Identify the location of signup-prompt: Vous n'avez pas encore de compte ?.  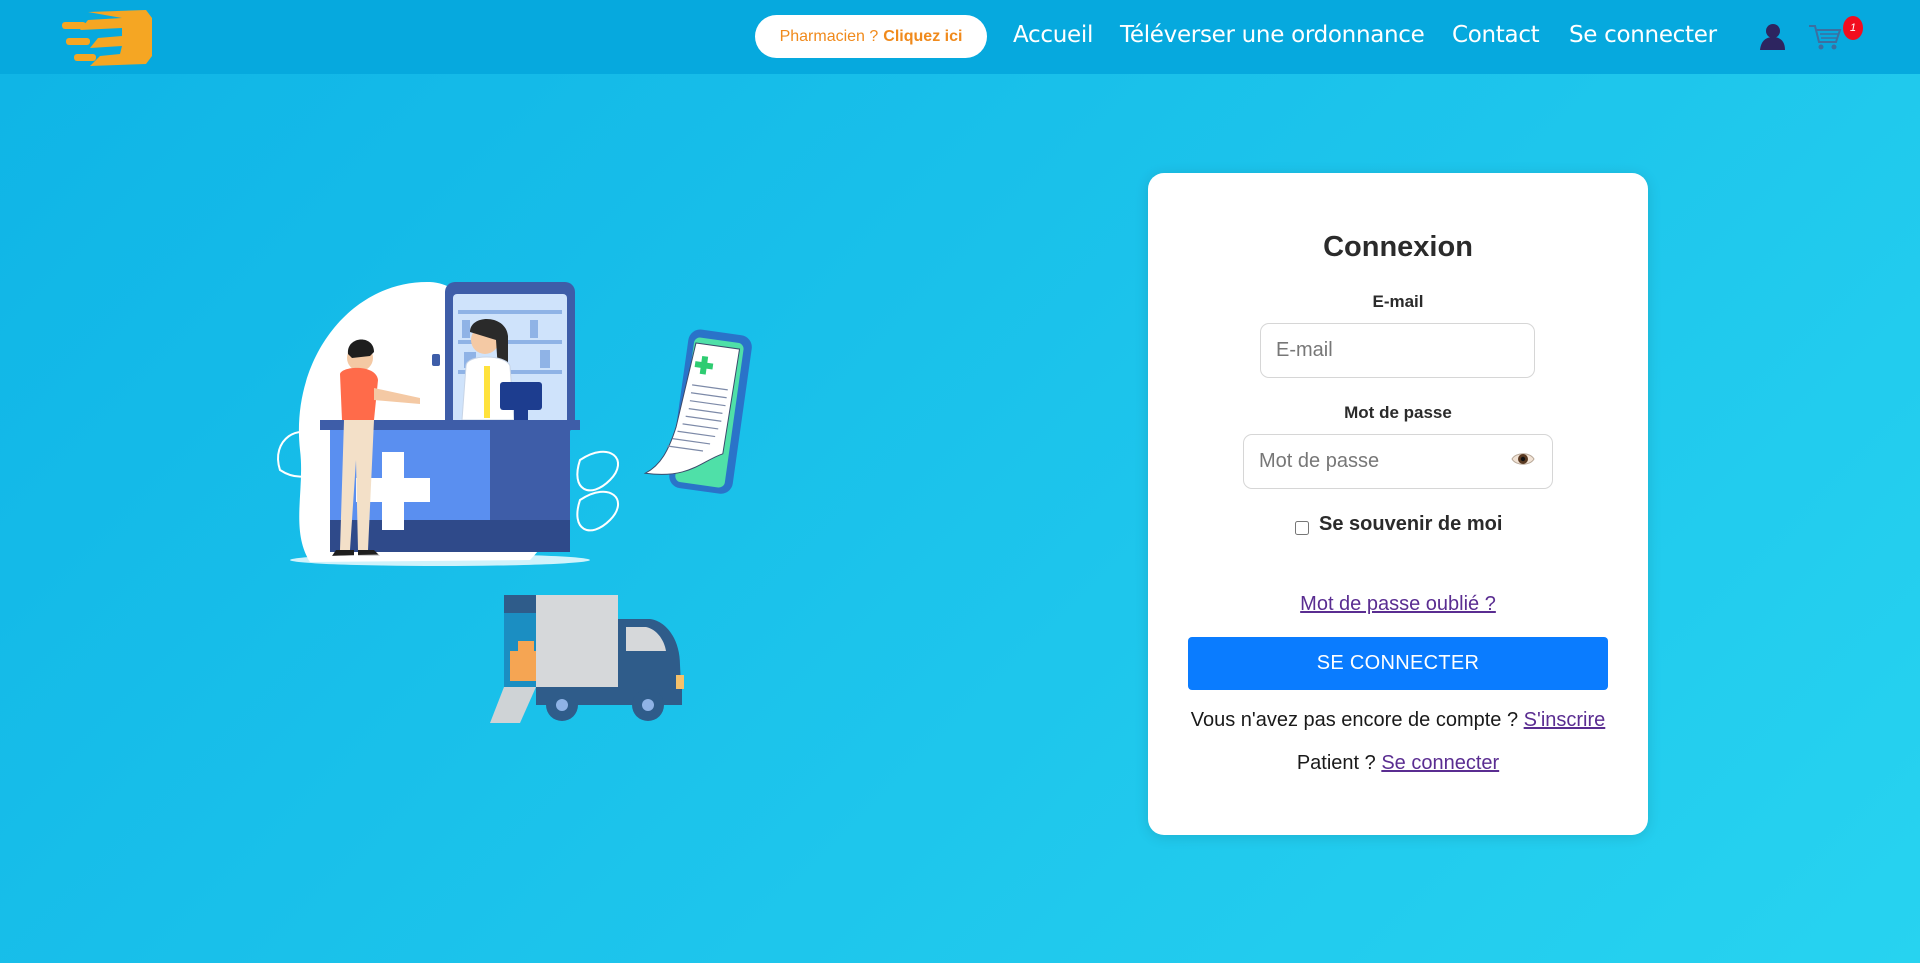
(1354, 720).